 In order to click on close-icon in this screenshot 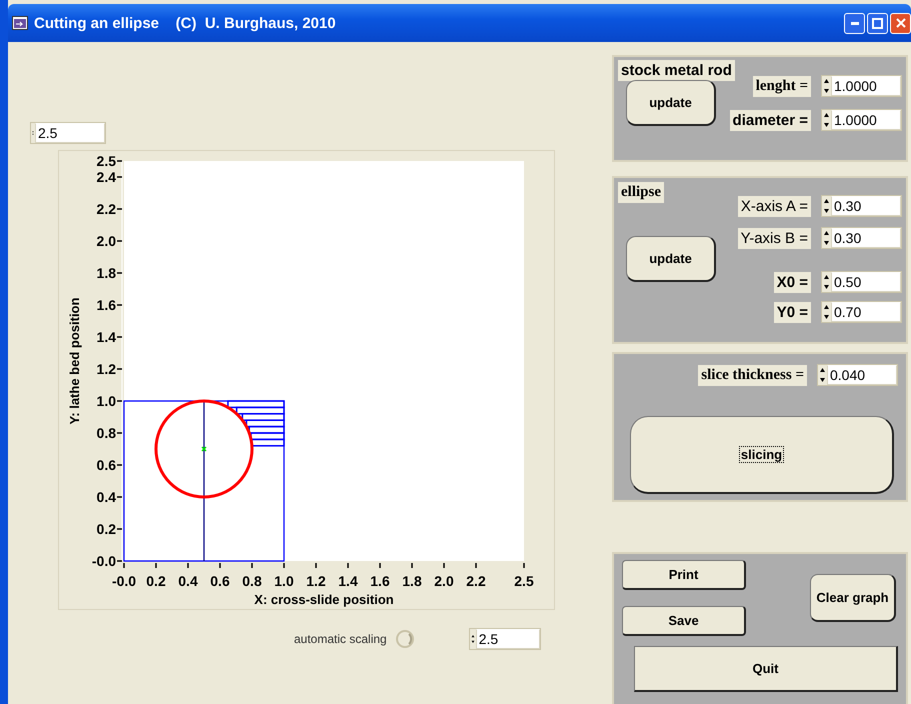, I will do `click(901, 23)`.